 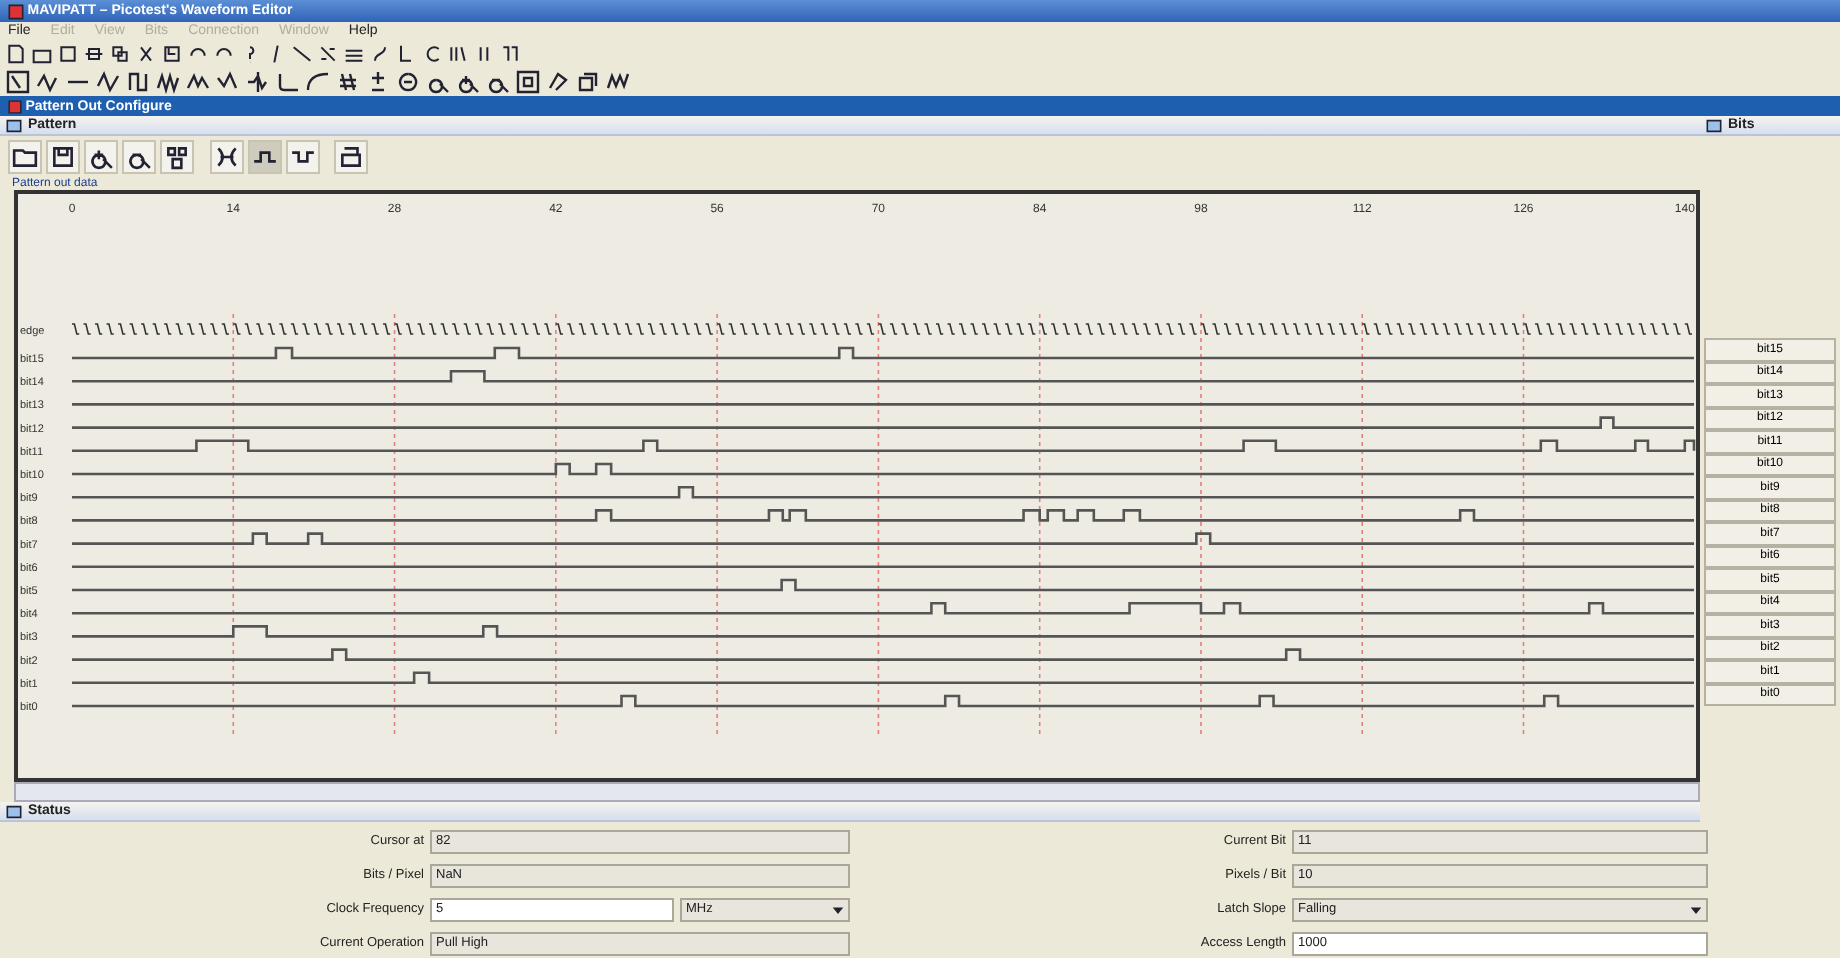 I want to click on zoom-fit-icon, so click(x=177, y=157).